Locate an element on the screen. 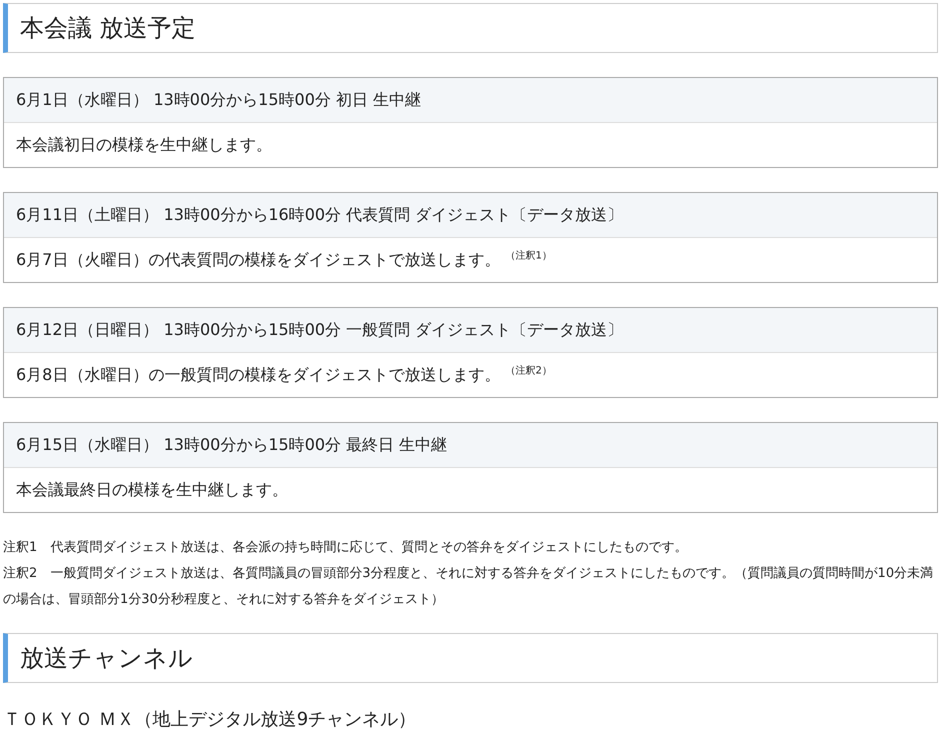 The height and width of the screenshot is (740, 947). schedule-header: 6月11日（土曜日） 13時00分から16時00分 代表質問 ダイジェスト〔データ放送〕 is located at coordinates (470, 215).